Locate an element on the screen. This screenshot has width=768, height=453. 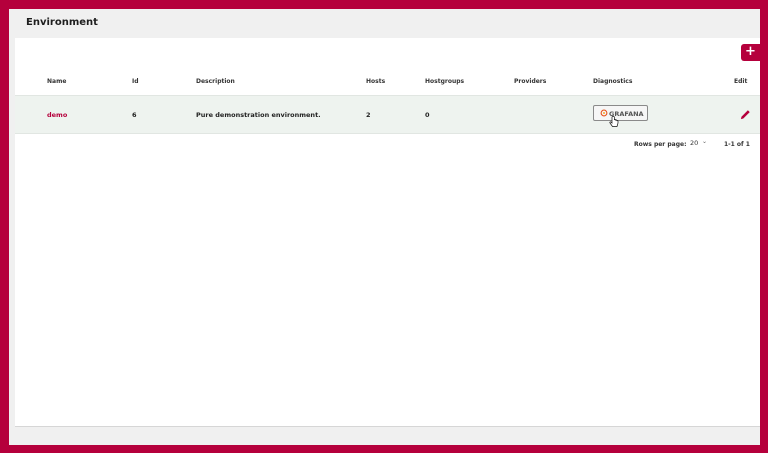
pagination-range: 1-1 of 1 is located at coordinates (737, 144).